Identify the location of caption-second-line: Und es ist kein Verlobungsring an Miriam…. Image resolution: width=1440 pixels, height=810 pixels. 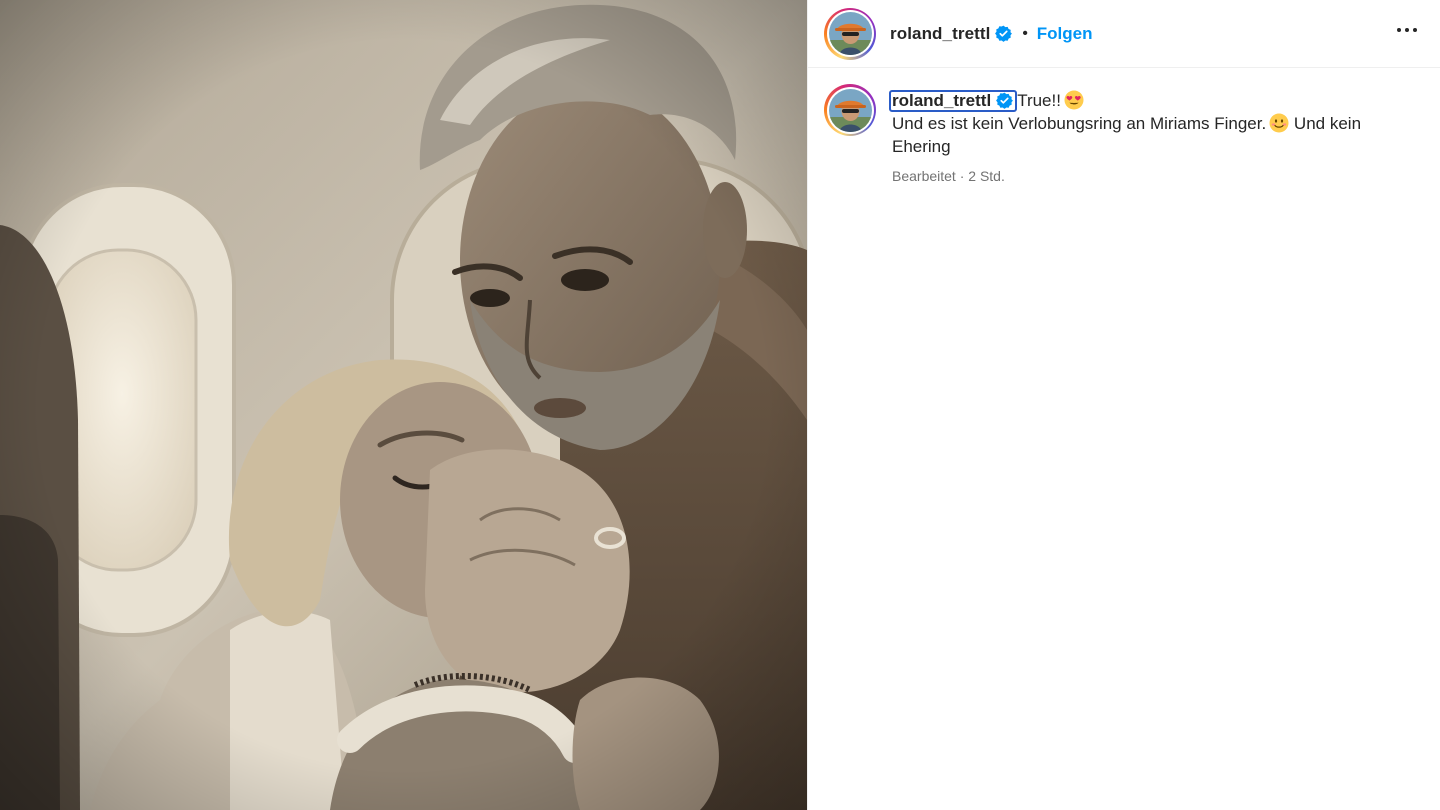
(1157, 135).